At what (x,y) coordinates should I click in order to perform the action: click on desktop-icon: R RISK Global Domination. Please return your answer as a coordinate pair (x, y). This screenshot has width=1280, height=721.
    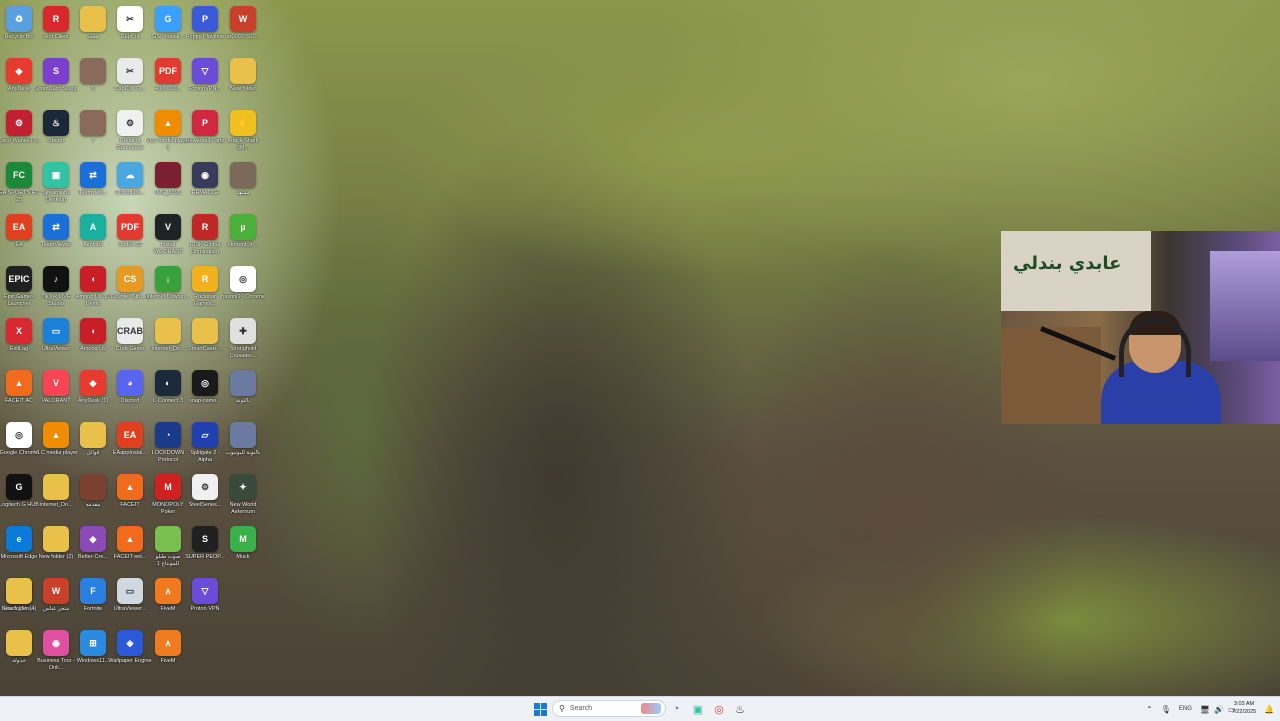
    Looking at the image, I should click on (205, 237).